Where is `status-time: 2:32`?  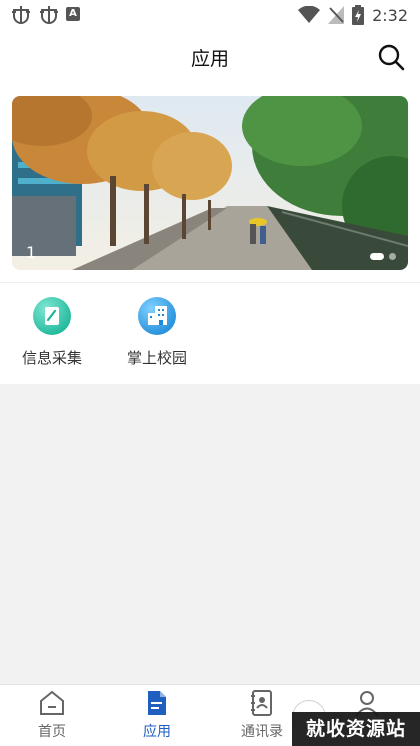
status-time: 2:32 is located at coordinates (390, 15).